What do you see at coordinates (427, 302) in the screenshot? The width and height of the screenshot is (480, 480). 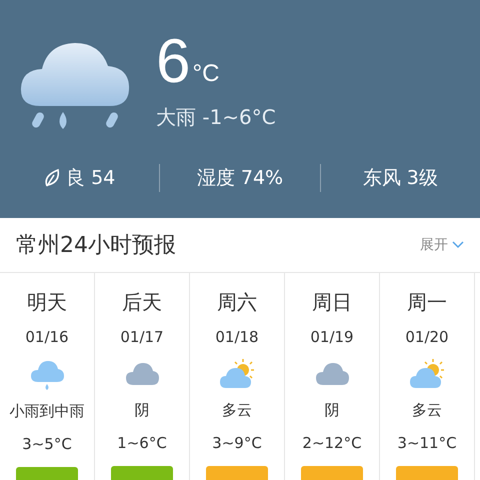 I see `day-label: 周一` at bounding box center [427, 302].